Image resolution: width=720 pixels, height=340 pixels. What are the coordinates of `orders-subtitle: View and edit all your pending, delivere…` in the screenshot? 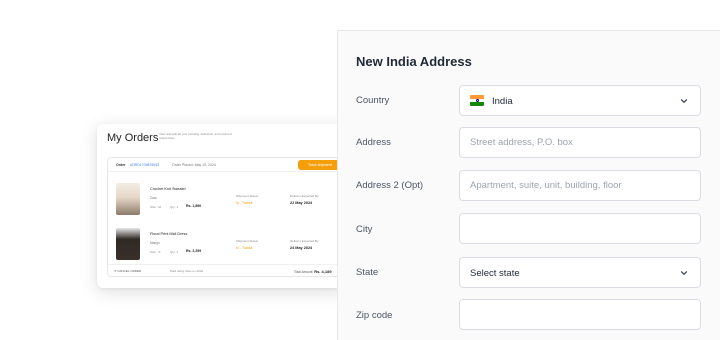 It's located at (195, 136).